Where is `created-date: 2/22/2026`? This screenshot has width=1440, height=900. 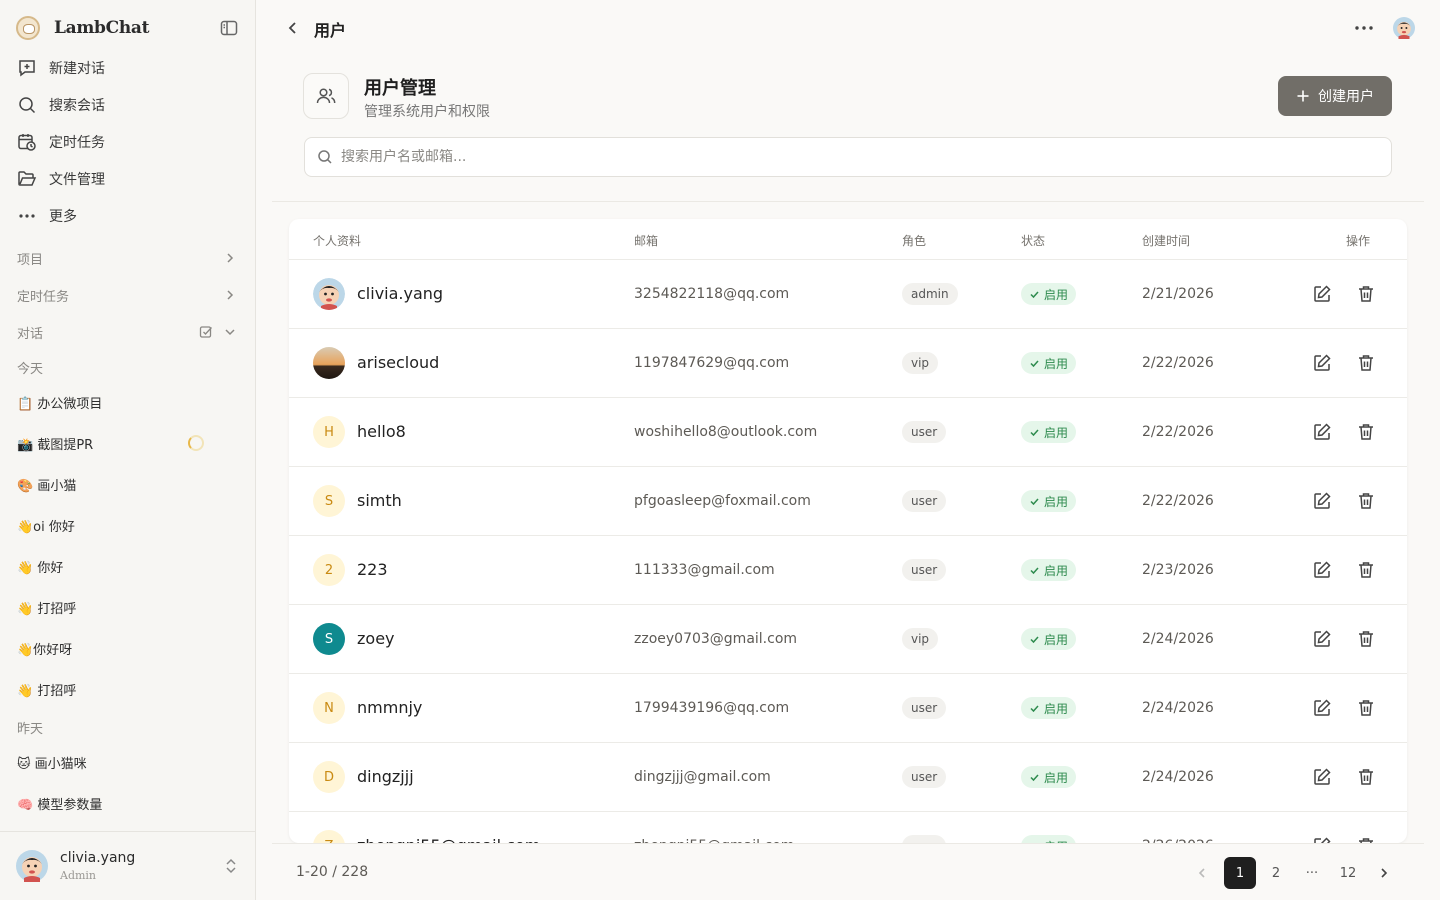 created-date: 2/22/2026 is located at coordinates (1178, 501).